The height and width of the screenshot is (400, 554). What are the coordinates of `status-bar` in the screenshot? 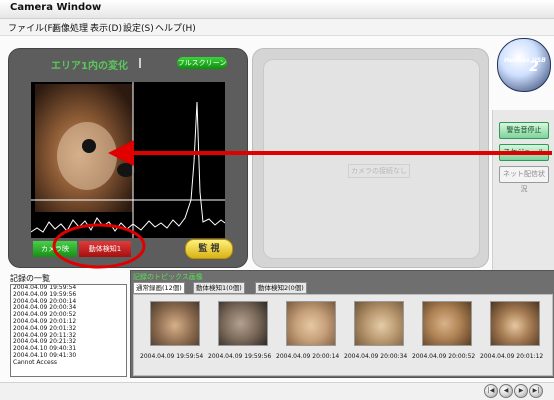 It's located at (277, 391).